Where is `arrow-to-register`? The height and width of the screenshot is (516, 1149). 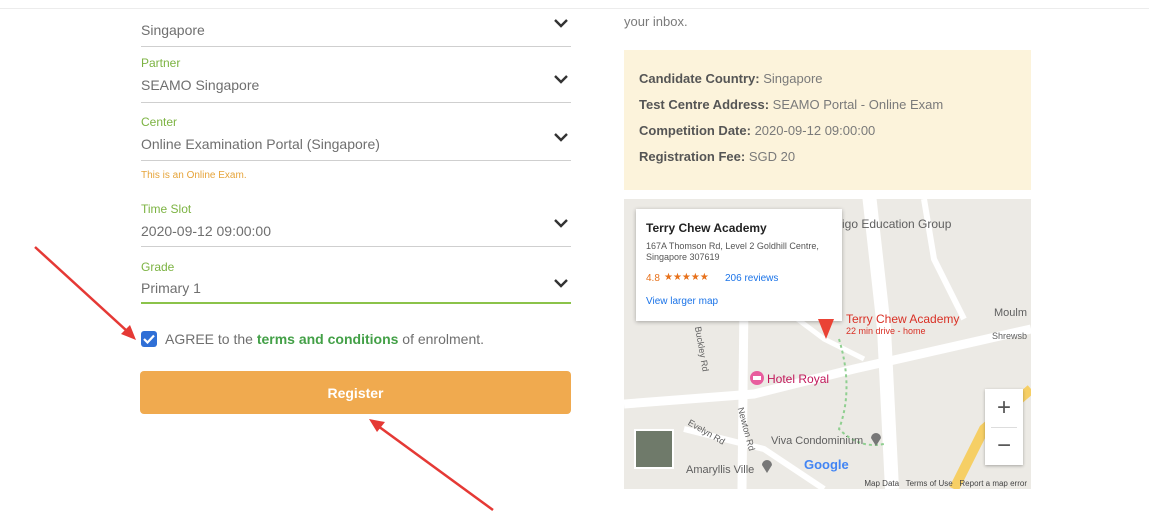
arrow-to-register is located at coordinates (431, 465).